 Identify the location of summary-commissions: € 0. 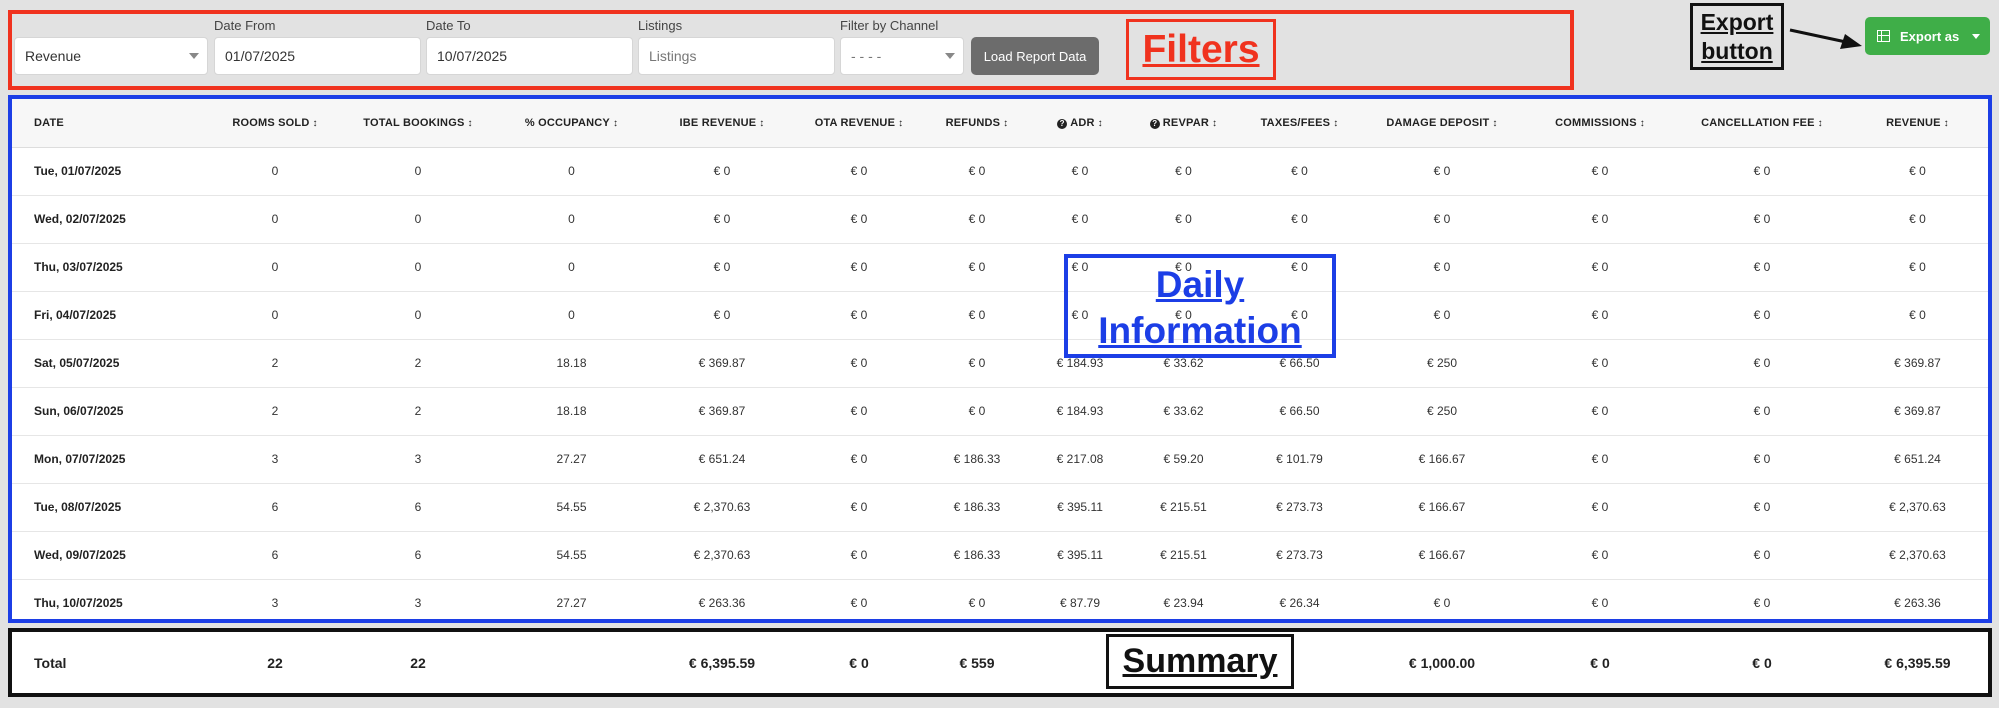
(1600, 662).